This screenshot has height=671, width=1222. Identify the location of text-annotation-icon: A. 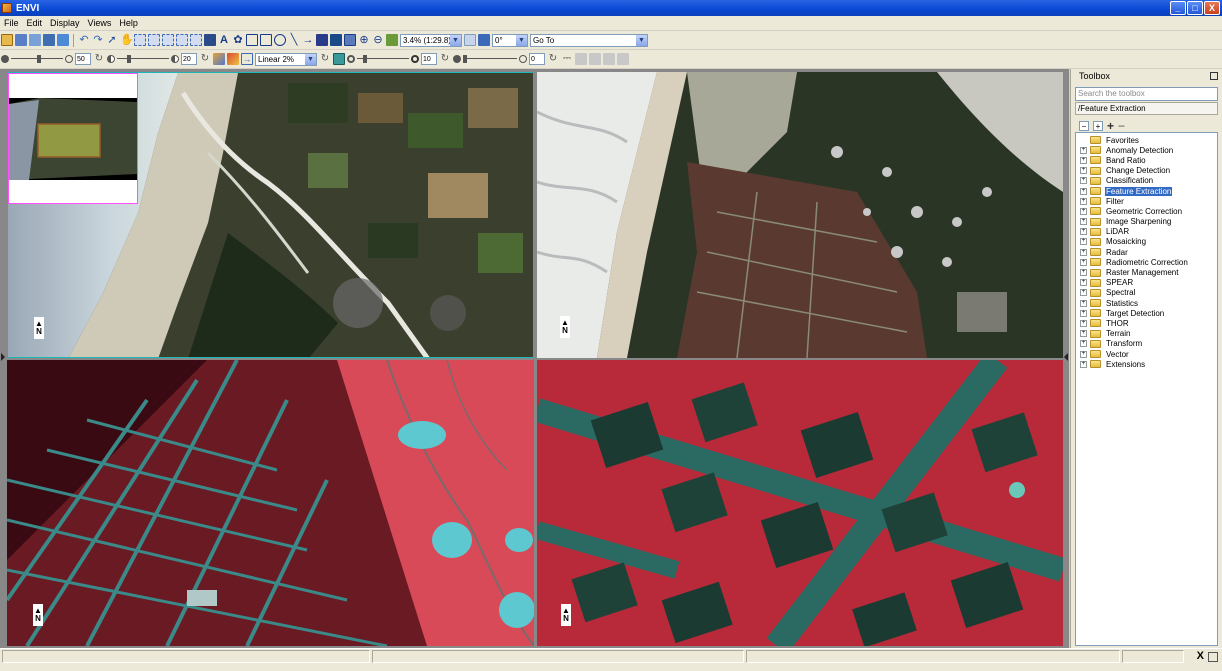
(224, 40).